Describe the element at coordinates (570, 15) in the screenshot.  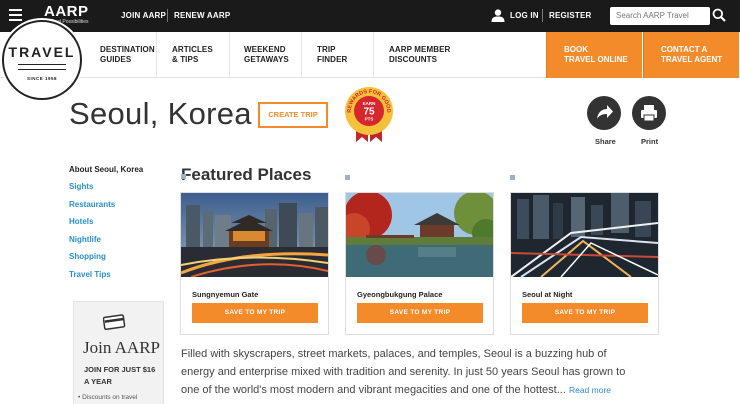
I see `register-link: REGISTER` at that location.